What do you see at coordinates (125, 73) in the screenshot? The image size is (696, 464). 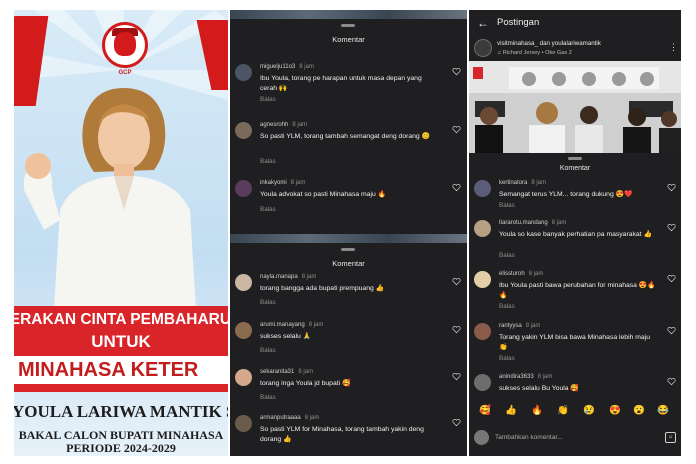 I see `logo-label: GCP` at bounding box center [125, 73].